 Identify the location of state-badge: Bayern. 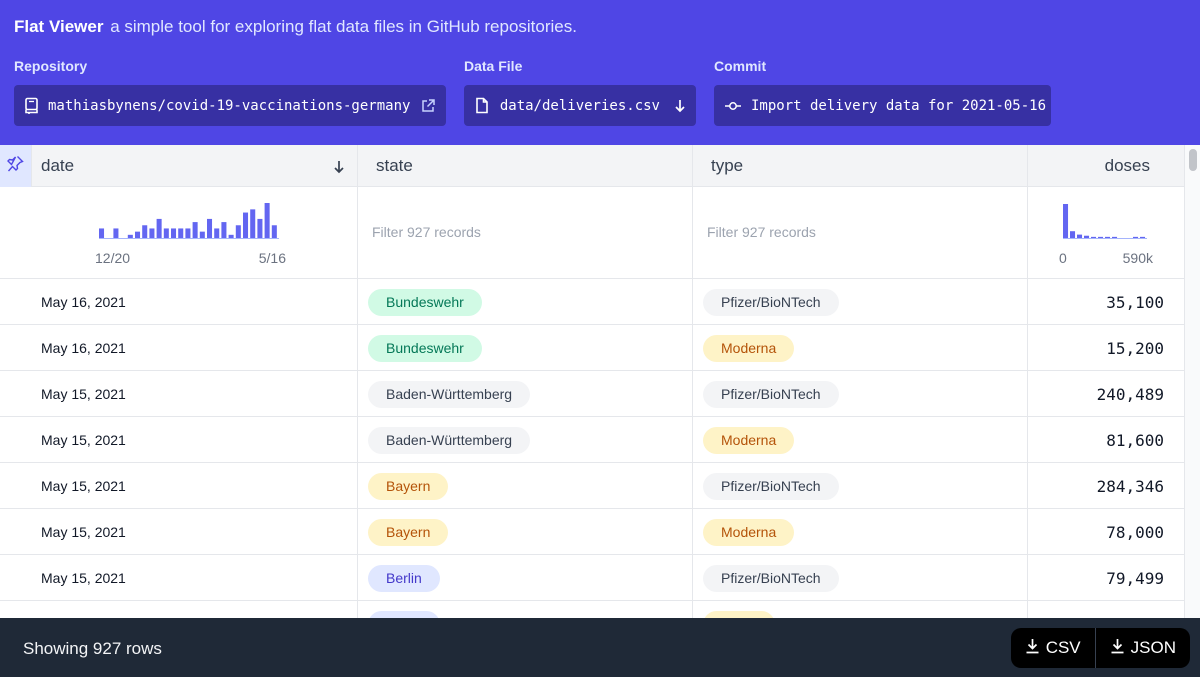
(408, 486).